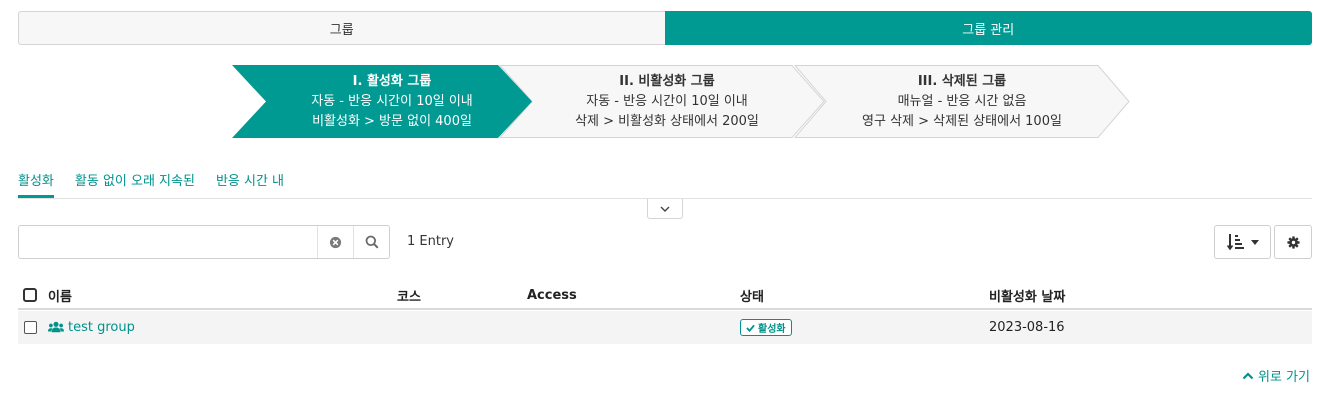  I want to click on stage-3-line1: 매뉴얼 - 반응 시간 없음, so click(962, 101).